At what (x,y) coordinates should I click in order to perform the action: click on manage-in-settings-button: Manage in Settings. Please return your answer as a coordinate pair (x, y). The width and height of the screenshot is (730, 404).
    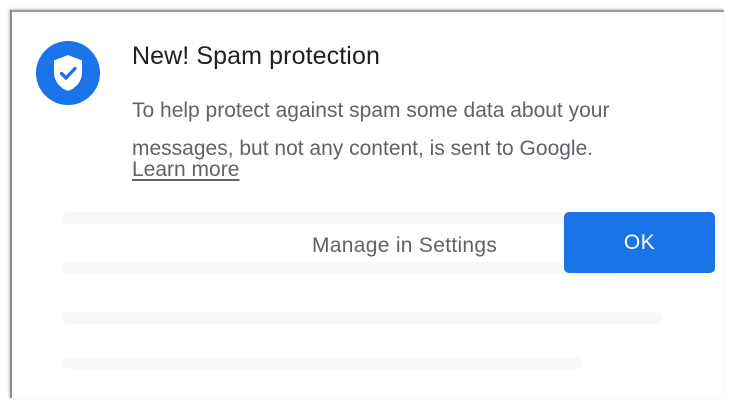
    Looking at the image, I should click on (404, 246).